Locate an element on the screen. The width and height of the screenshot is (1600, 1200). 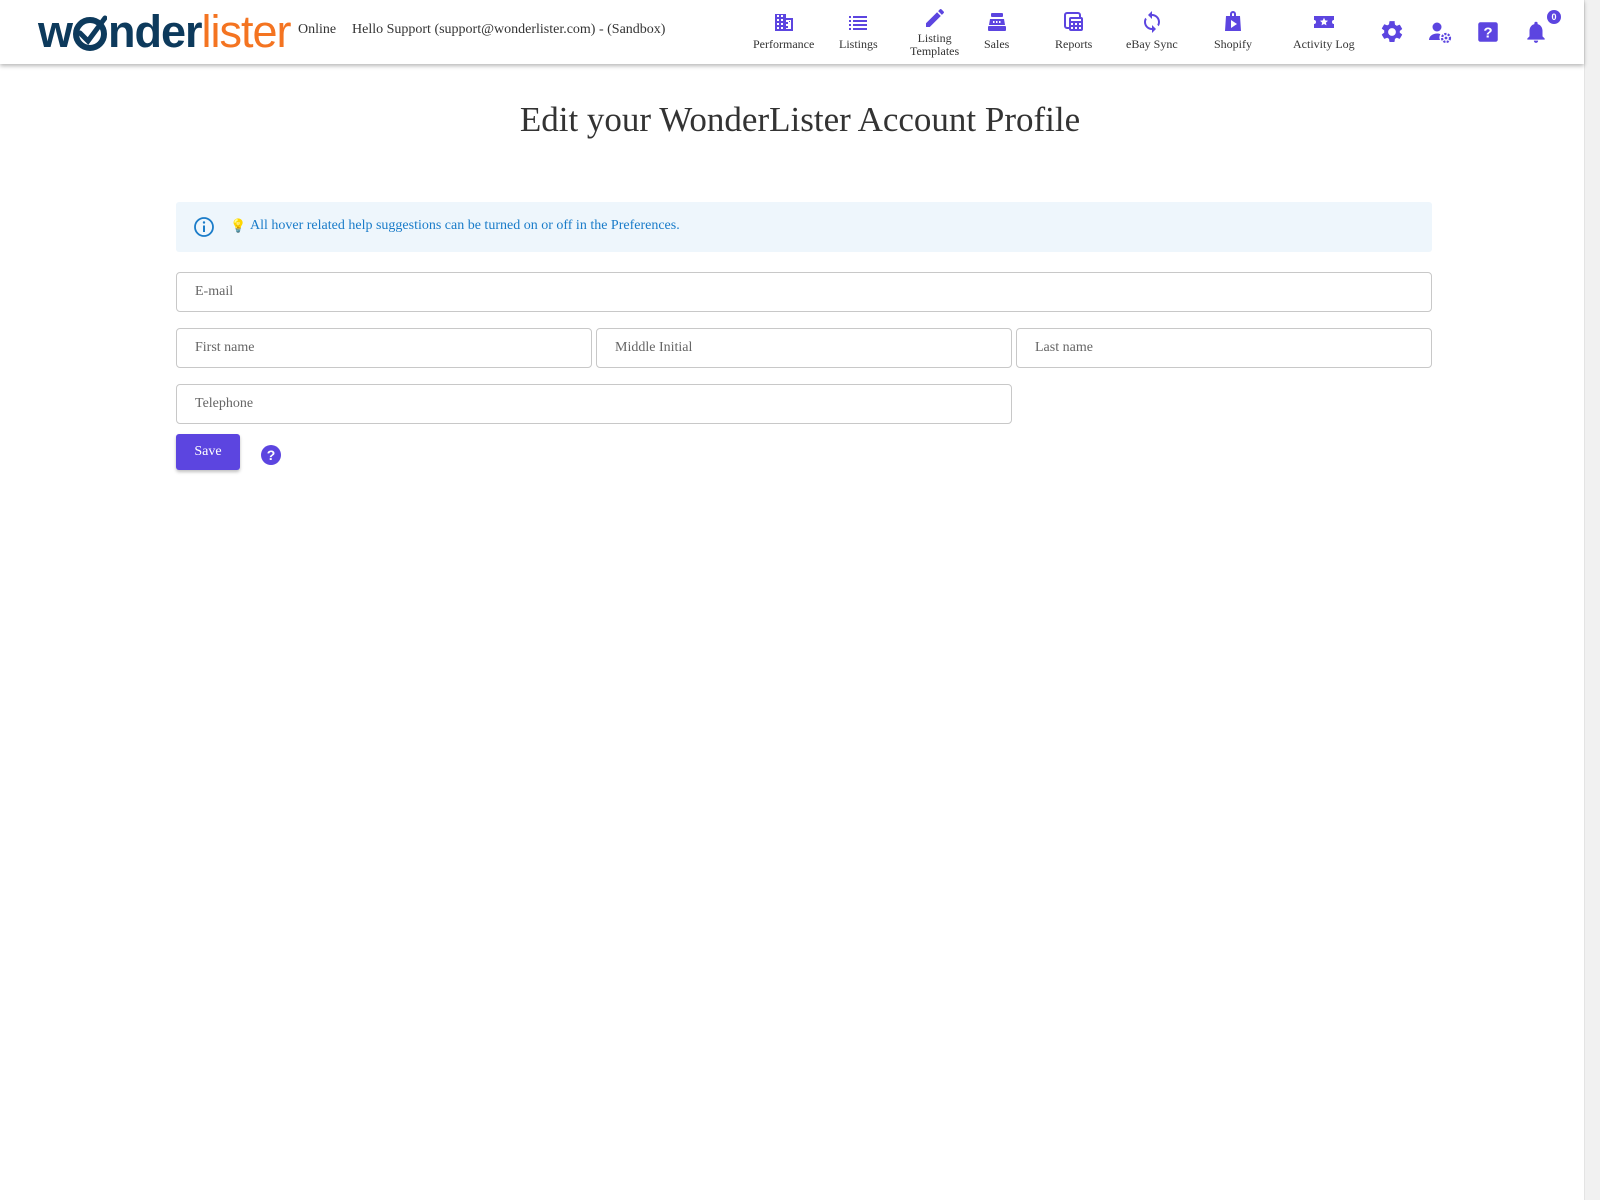
nav-sales: Sales is located at coordinates (996, 30).